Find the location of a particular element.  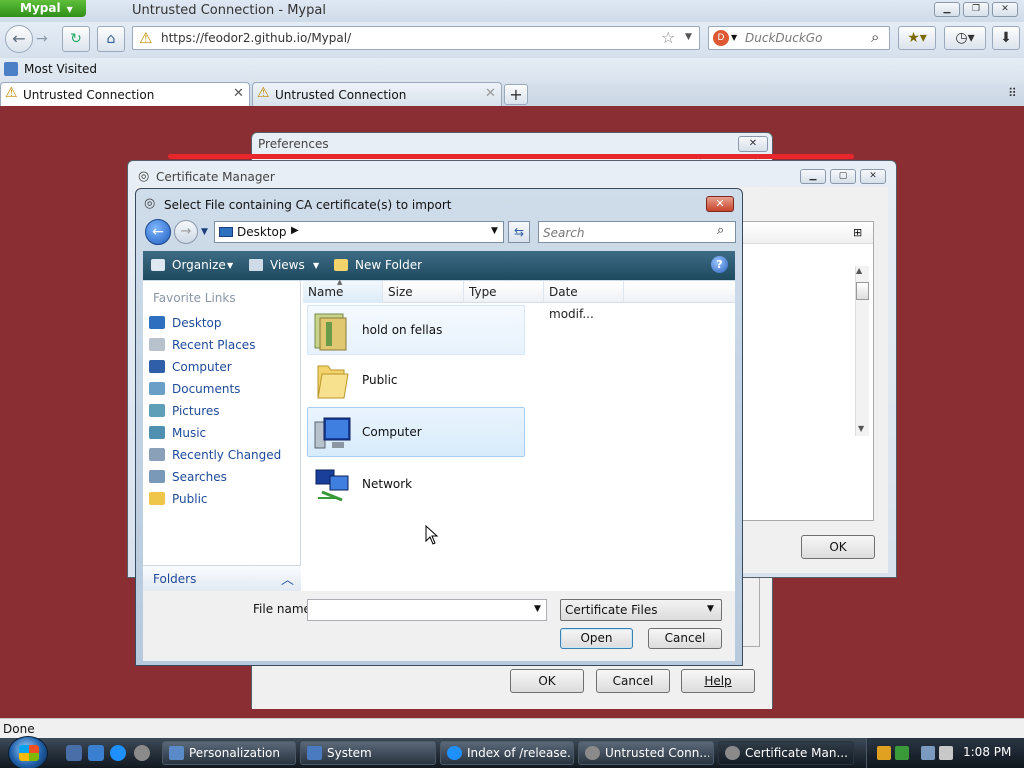

cert-close-button: ✕ is located at coordinates (873, 176).